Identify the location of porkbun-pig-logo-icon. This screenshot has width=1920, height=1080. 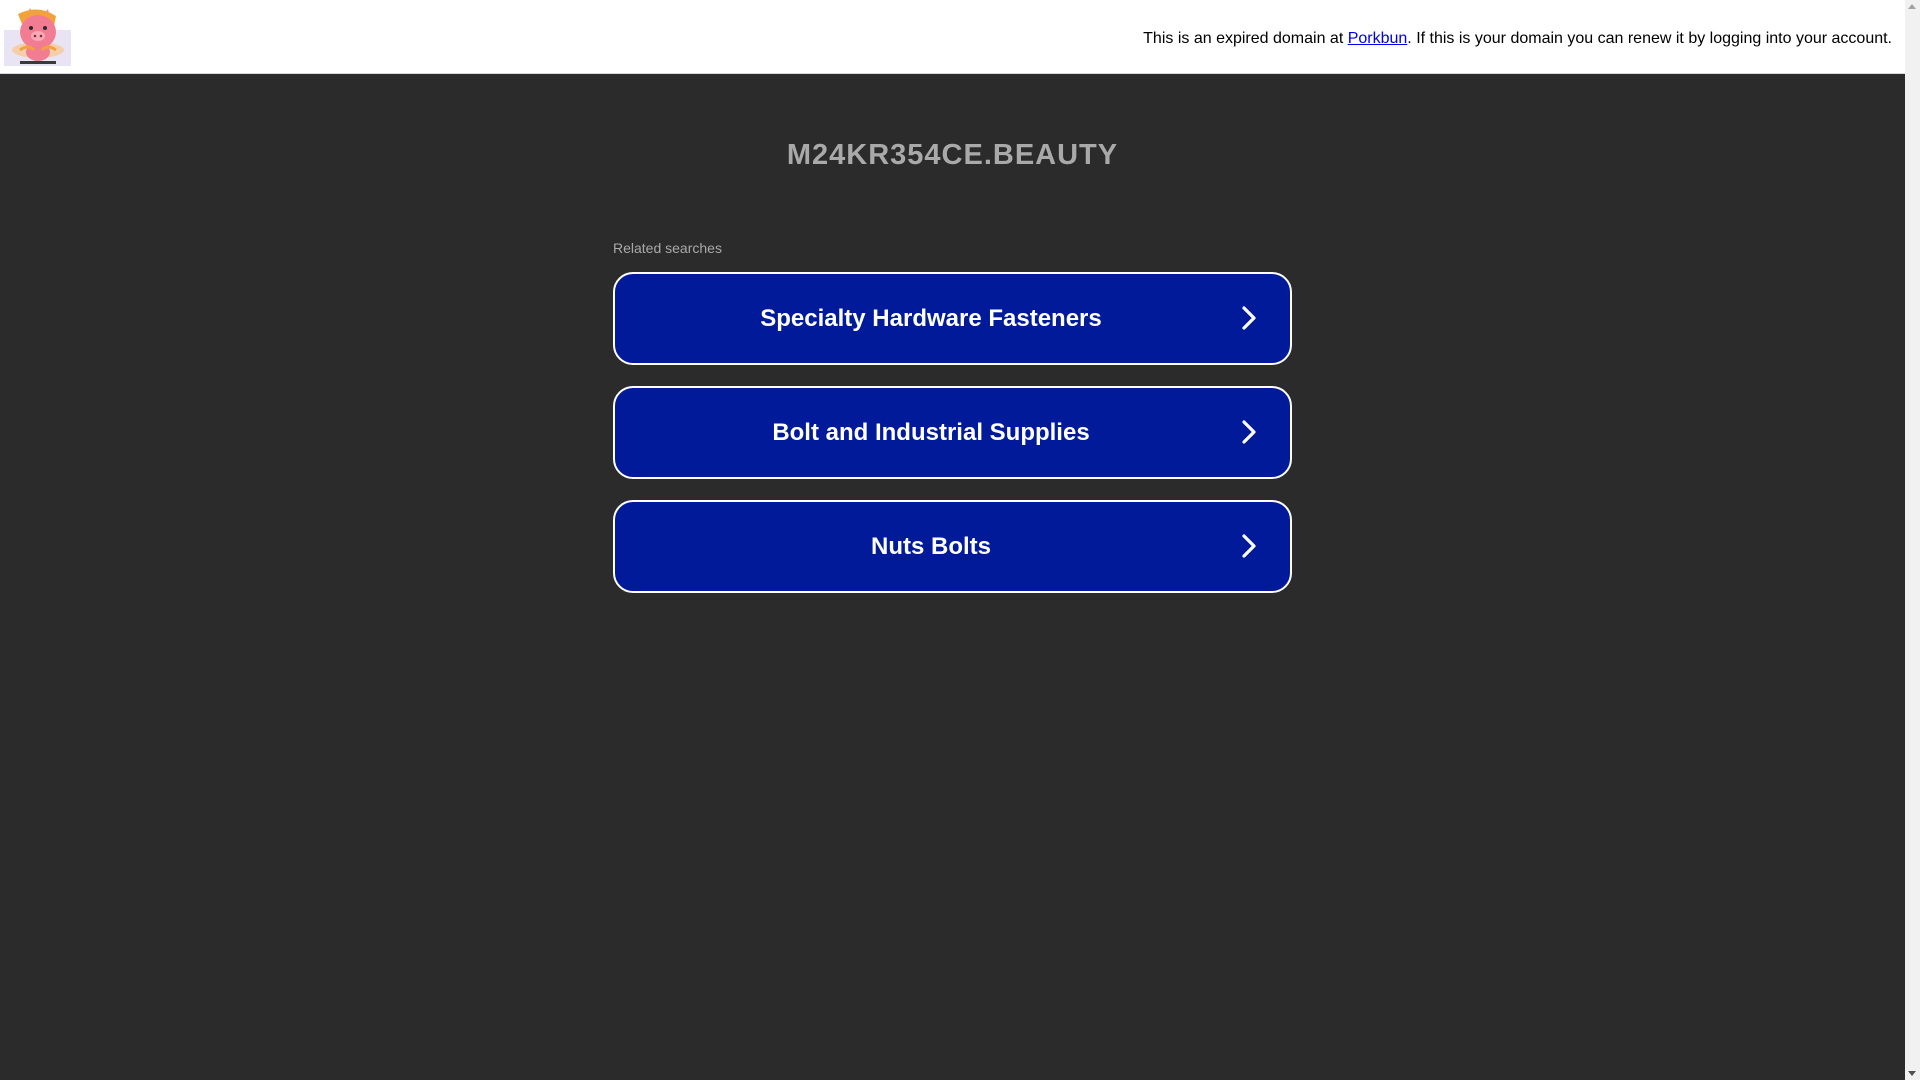
(37, 36).